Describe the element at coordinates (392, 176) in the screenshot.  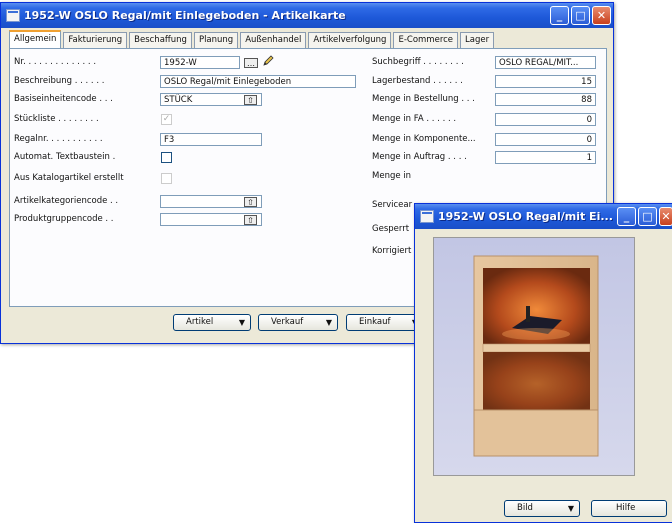
I see `menge-in-label: Menge in` at that location.